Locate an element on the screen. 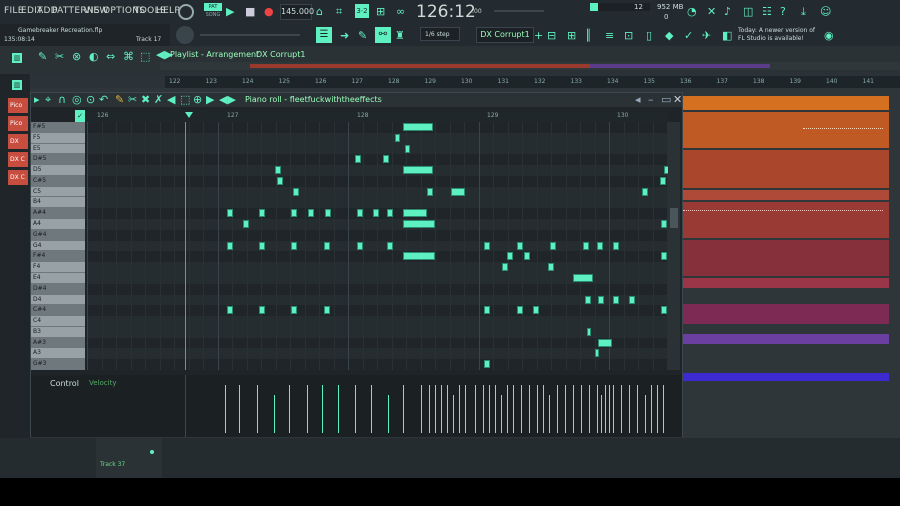  pr-tool-check-icon: ✓ is located at coordinates (80, 116).